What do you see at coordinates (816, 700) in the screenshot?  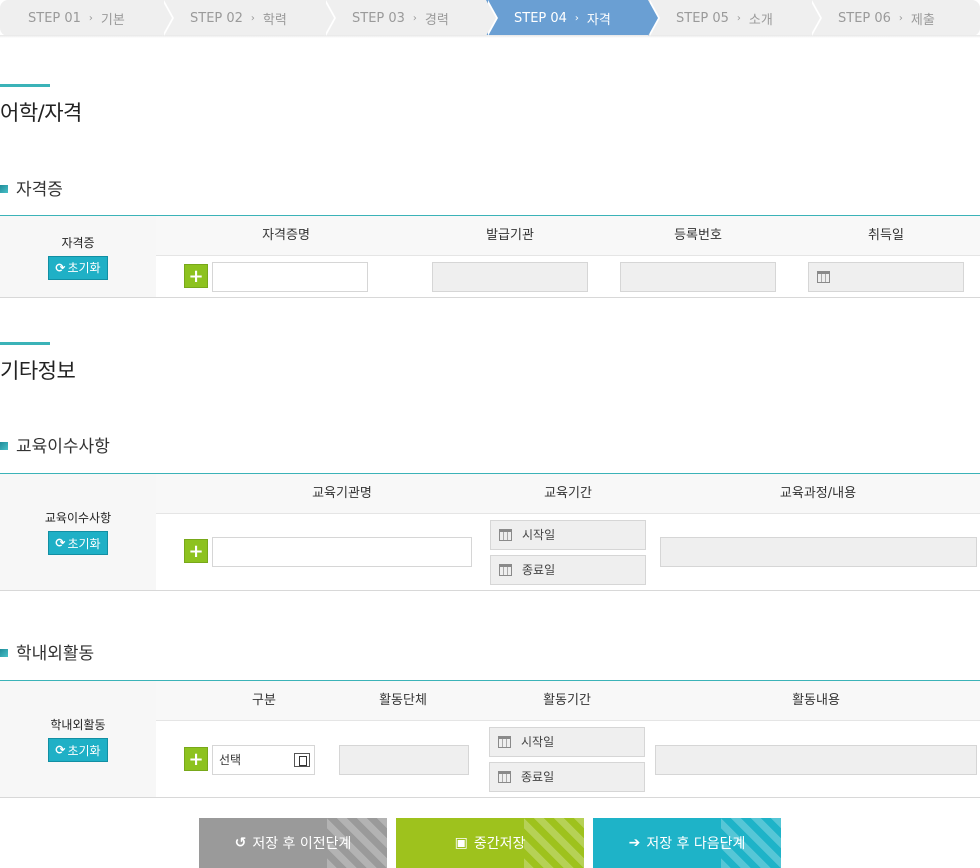 I see `header-activity-content: 활동내용` at bounding box center [816, 700].